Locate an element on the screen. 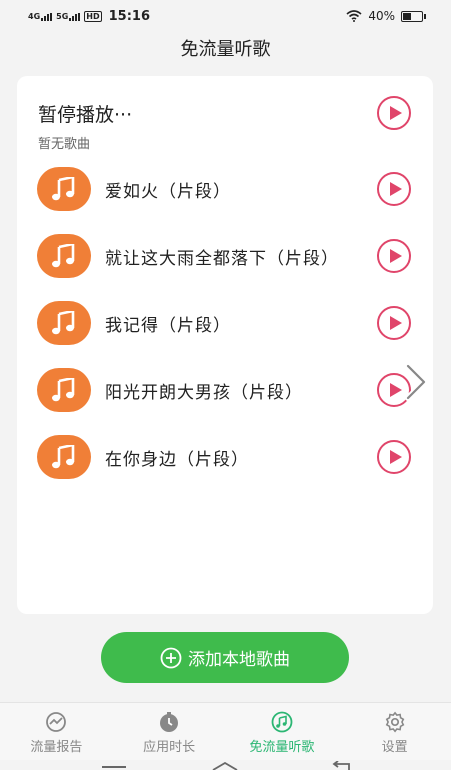  tab-label: 免流量听歌 is located at coordinates (282, 747).